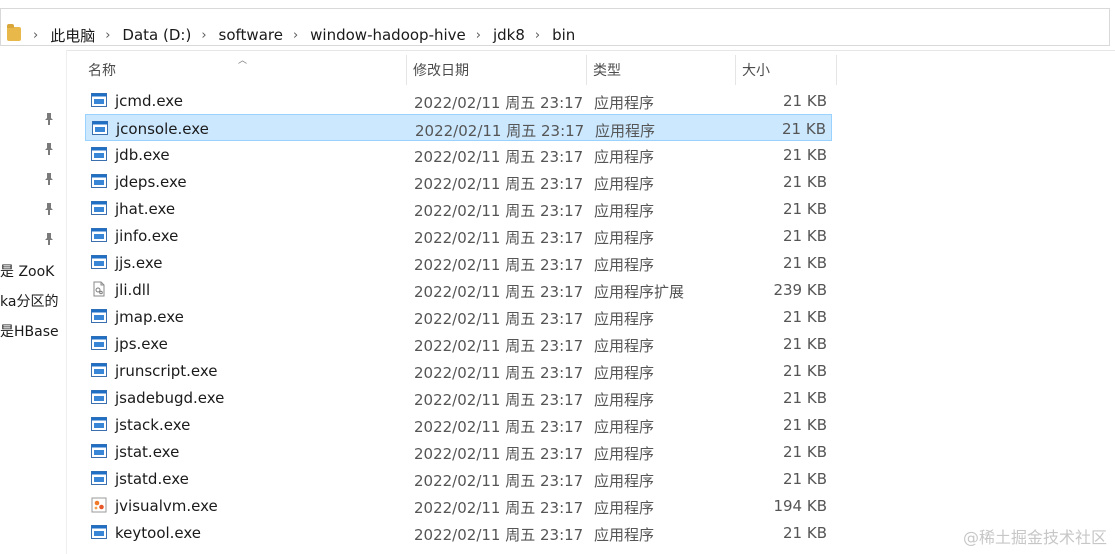 The image size is (1115, 554). What do you see at coordinates (458, 262) in the screenshot?
I see `file-row: jjs.exe 2022/02/11 周五 23:17 应用程序 21 KB` at bounding box center [458, 262].